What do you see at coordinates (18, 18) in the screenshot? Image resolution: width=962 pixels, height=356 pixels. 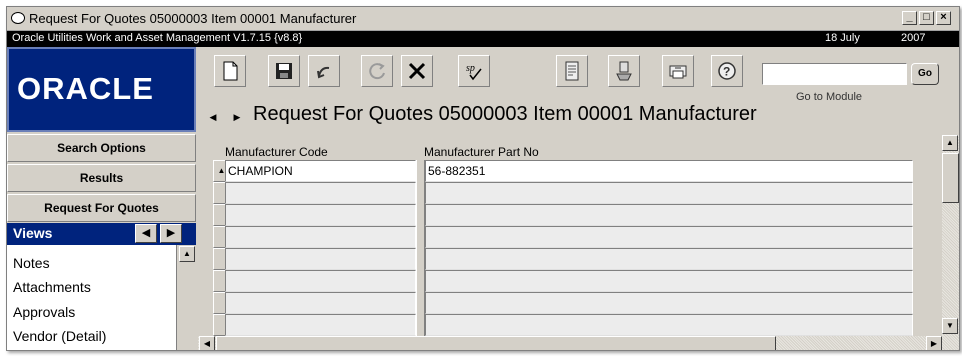 I see `window-icon` at bounding box center [18, 18].